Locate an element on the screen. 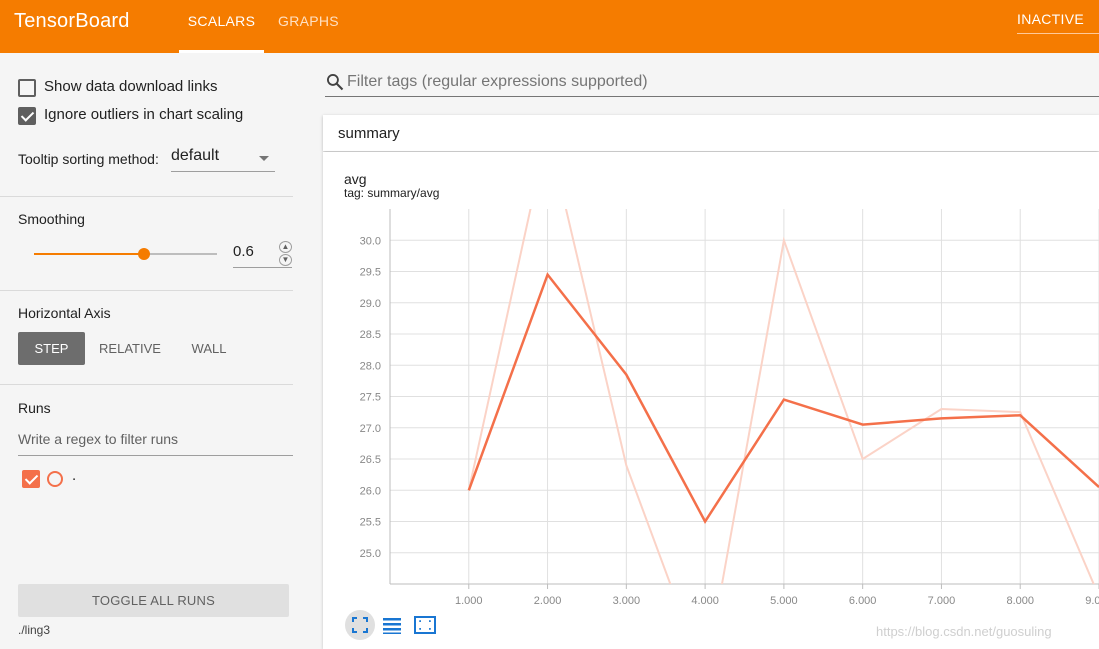 This screenshot has width=1099, height=649. show-download-links-label: Show data download links is located at coordinates (131, 86).